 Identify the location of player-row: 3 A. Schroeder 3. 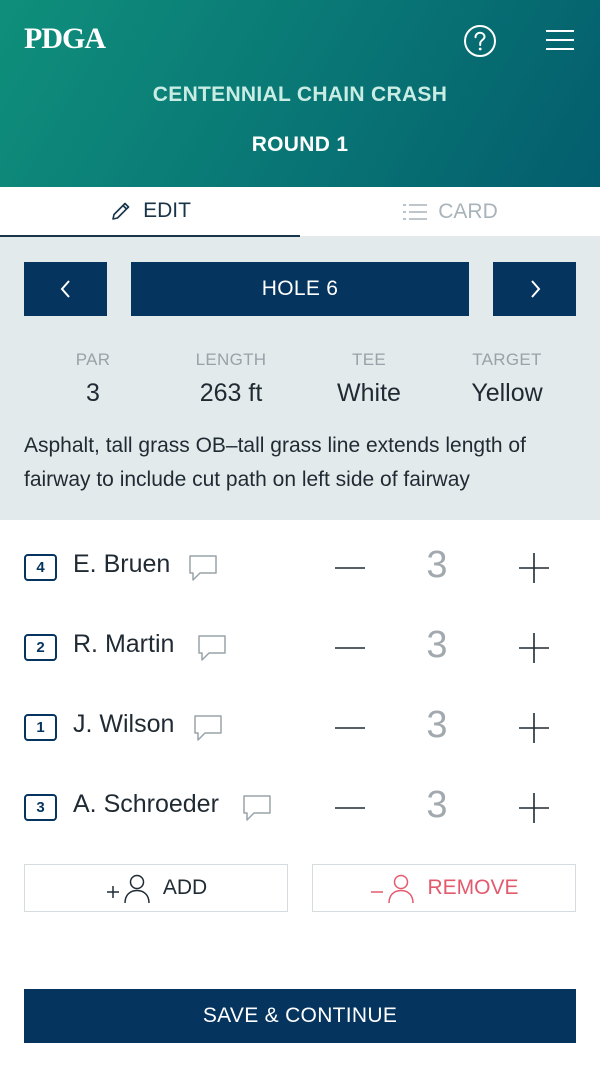
(300, 810).